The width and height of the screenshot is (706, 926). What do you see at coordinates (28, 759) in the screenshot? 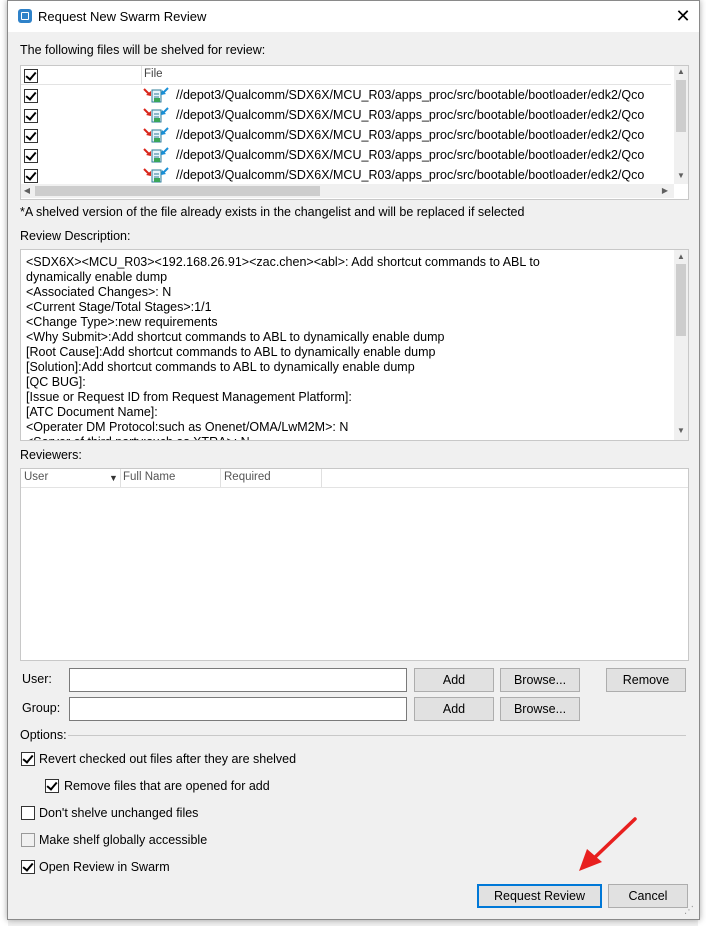
I see `revert-checkbox` at bounding box center [28, 759].